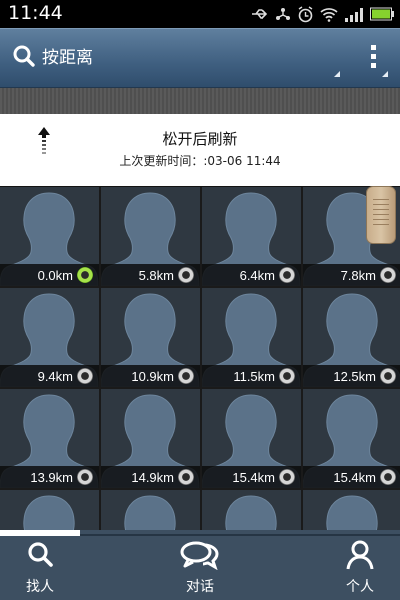 The image size is (400, 600). Describe the element at coordinates (85, 275) in the screenshot. I see `online-status-icon` at that location.